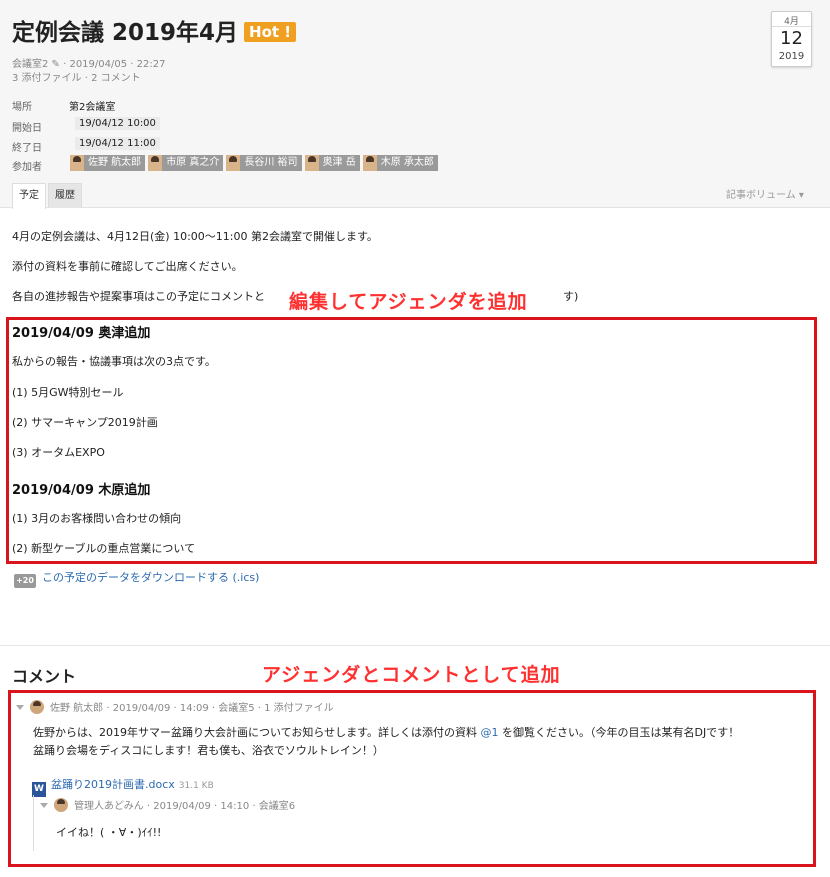 This screenshot has height=877, width=830. Describe the element at coordinates (765, 193) in the screenshot. I see `article-volume-dropdown: 記事ボリューム ▾` at that location.